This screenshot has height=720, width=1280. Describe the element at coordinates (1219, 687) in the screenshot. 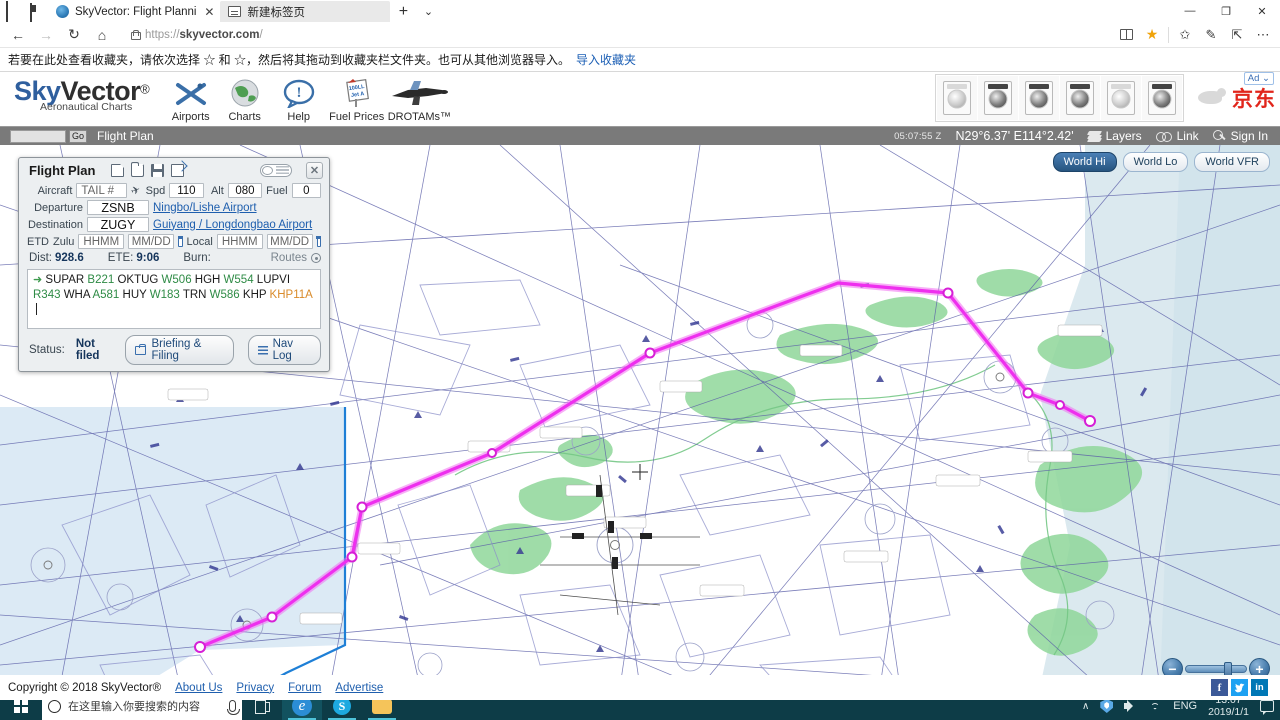

I see `facebook-icon: f` at that location.